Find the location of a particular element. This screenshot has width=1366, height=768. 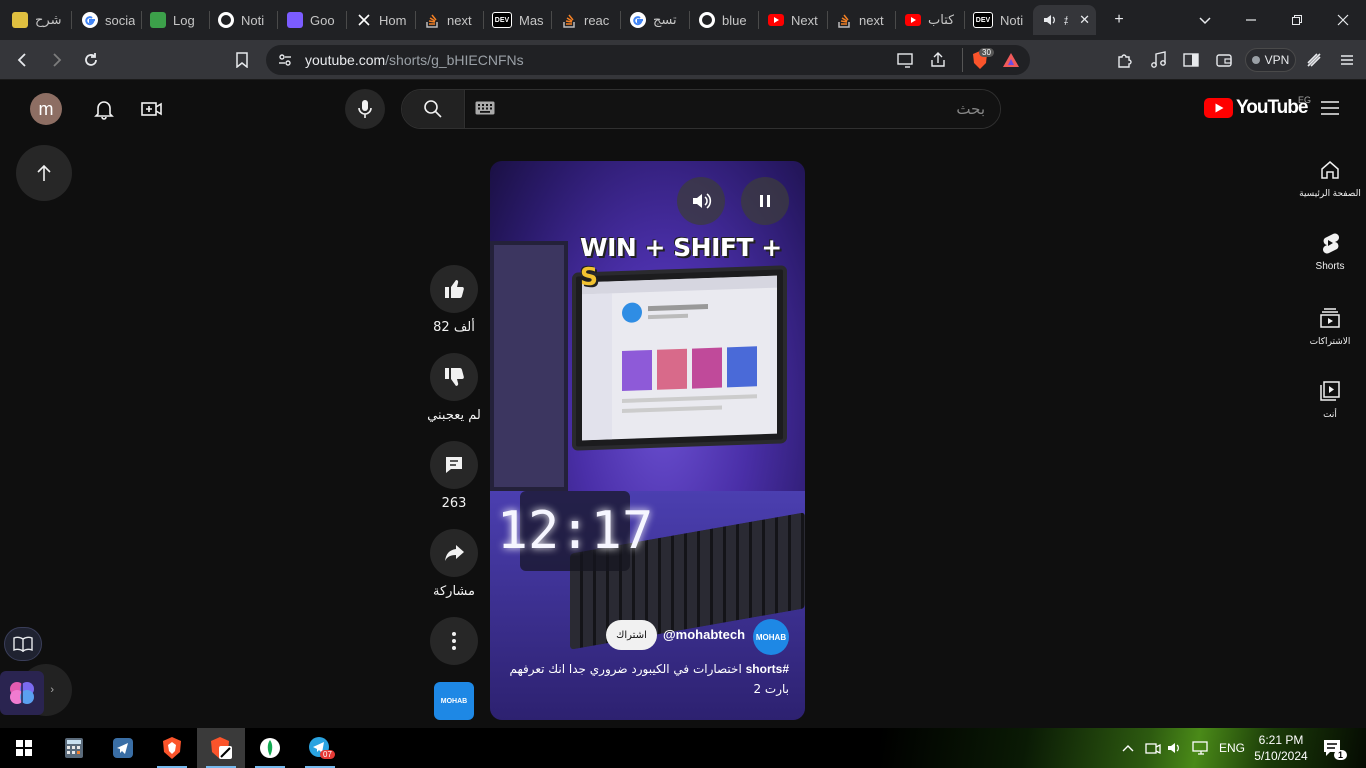

leo-ai-icon is located at coordinates (1314, 60).